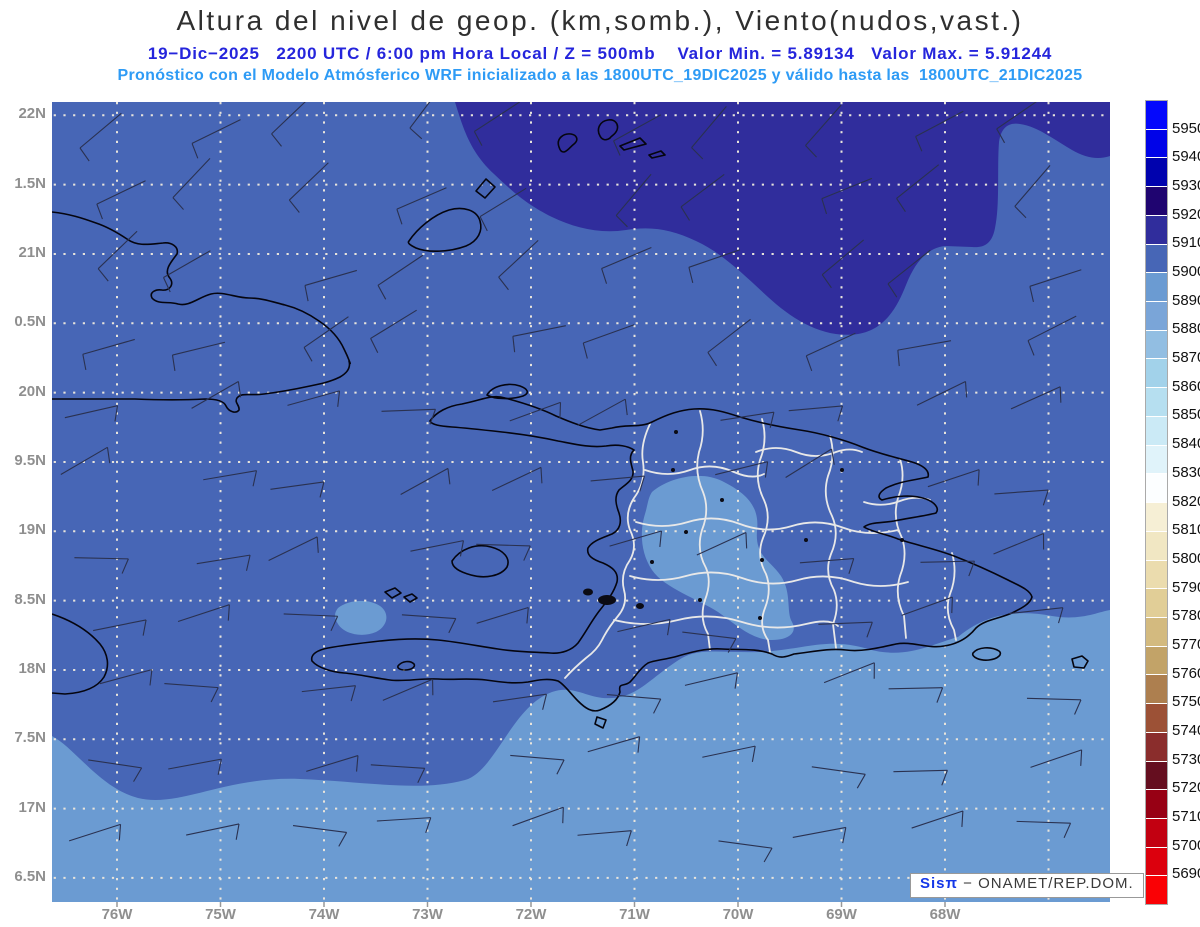 This screenshot has width=1200, height=927. I want to click on colorbar-label: 5910, so click(1186, 243).